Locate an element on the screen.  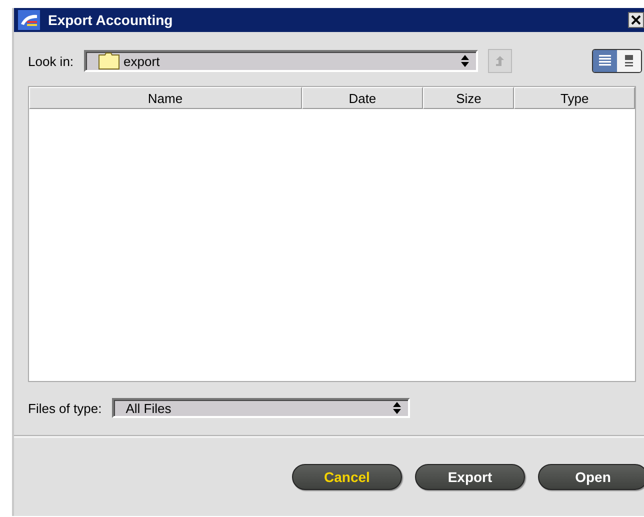
look-in-label: Look in: is located at coordinates (51, 61).